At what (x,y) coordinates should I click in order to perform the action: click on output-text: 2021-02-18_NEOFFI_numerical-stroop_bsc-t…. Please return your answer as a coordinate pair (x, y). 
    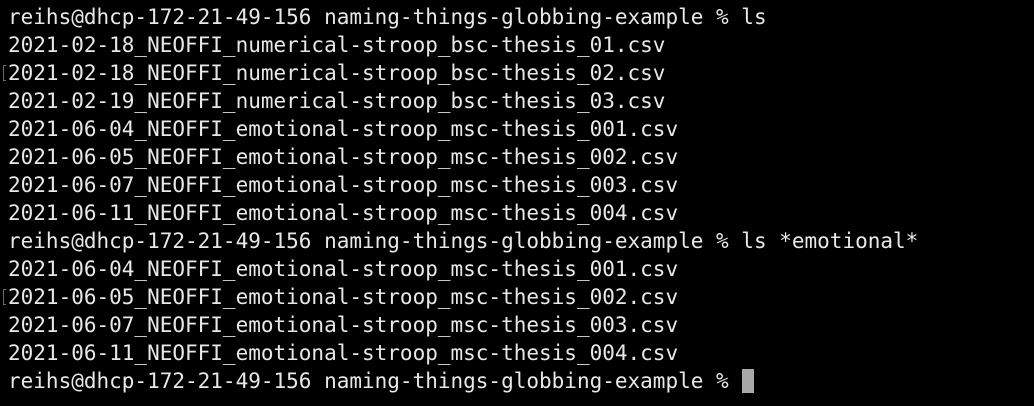
    Looking at the image, I should click on (337, 73).